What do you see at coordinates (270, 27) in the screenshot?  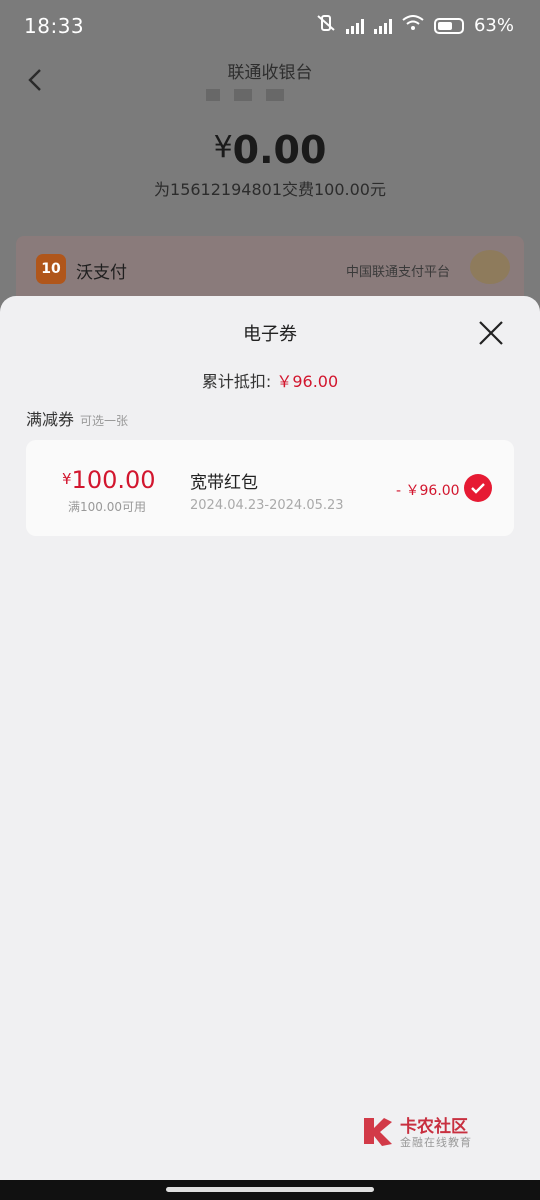 I see `status-bar: 18:33 63%` at bounding box center [270, 27].